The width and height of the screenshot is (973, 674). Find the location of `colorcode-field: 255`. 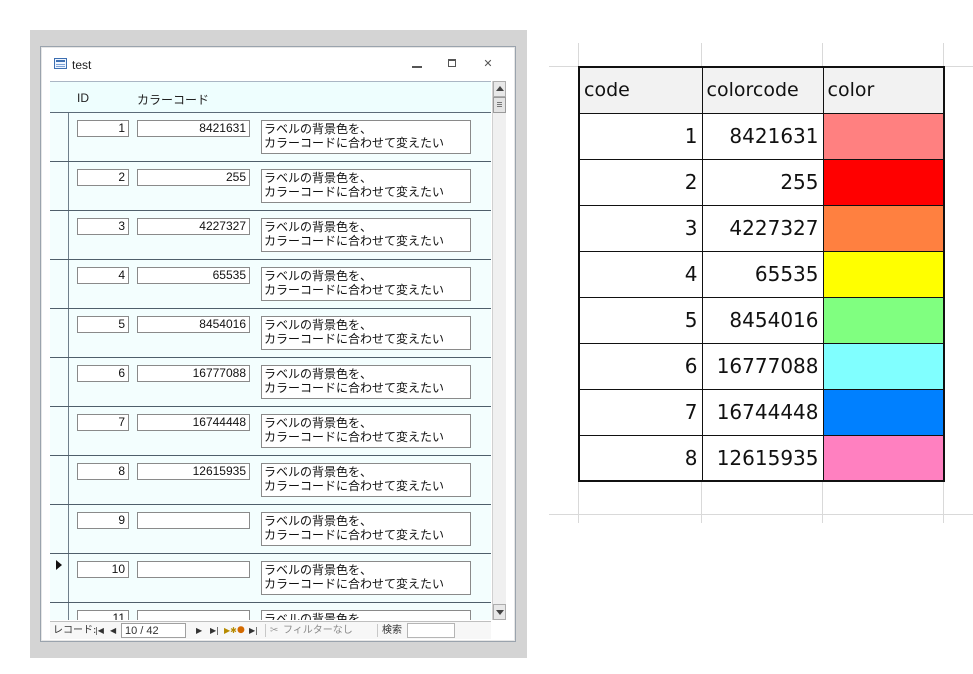

colorcode-field: 255 is located at coordinates (193, 177).